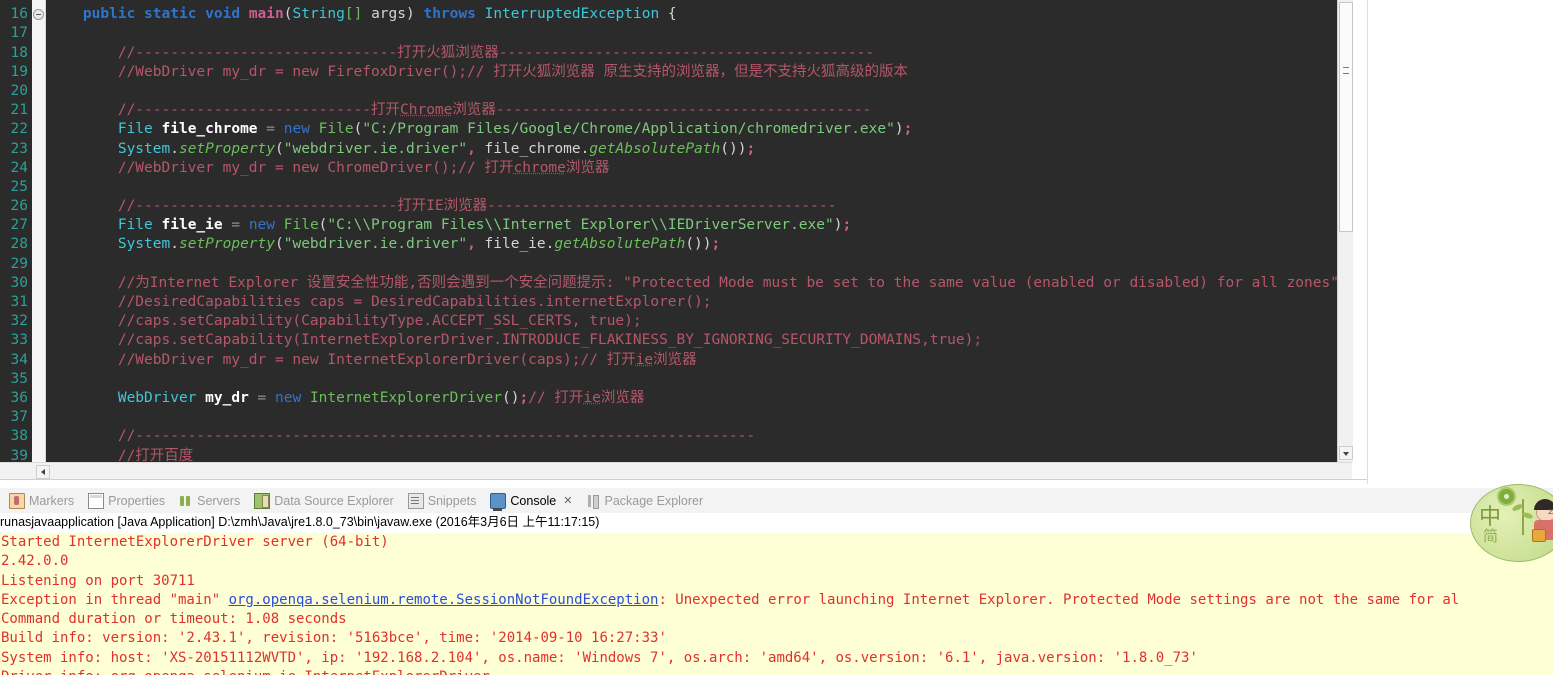  What do you see at coordinates (410, 14) in the screenshot?
I see `code-token: )` at bounding box center [410, 14].